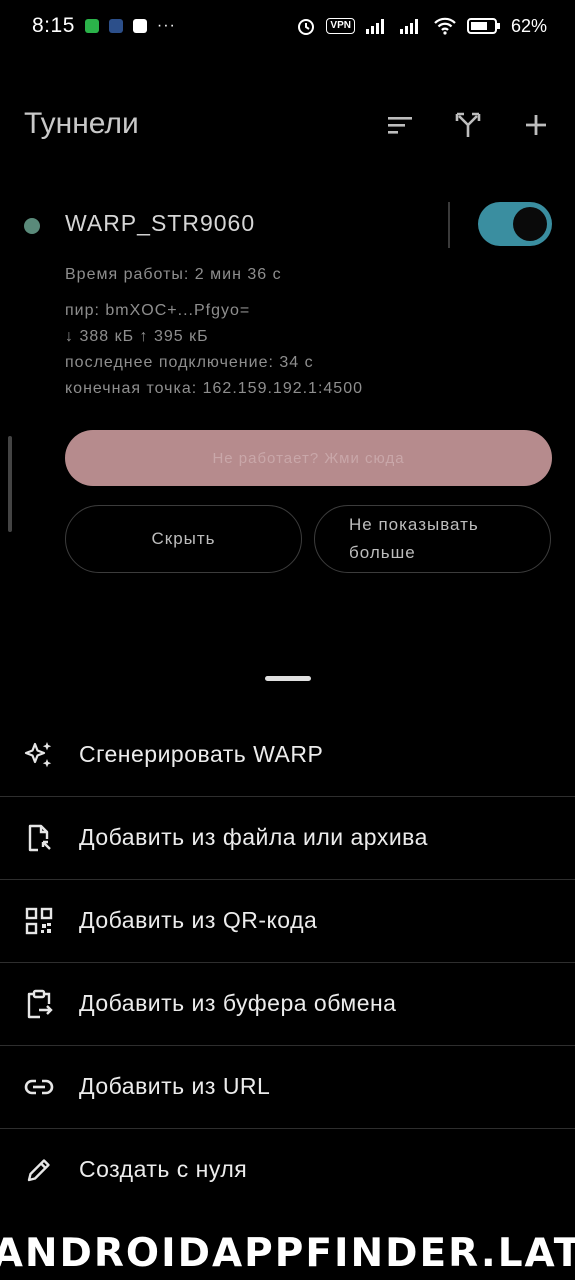 This screenshot has width=575, height=1280. Describe the element at coordinates (175, 1086) in the screenshot. I see `menu-item-label: Добавить из URL` at that location.